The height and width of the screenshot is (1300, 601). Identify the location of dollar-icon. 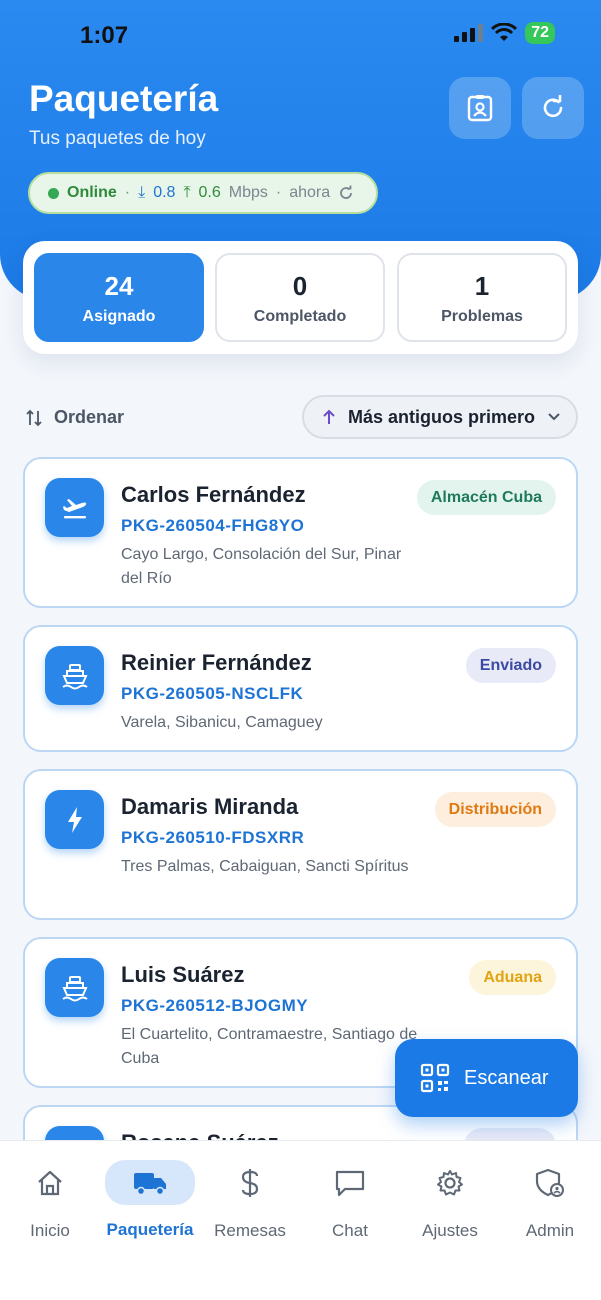
(250, 1183).